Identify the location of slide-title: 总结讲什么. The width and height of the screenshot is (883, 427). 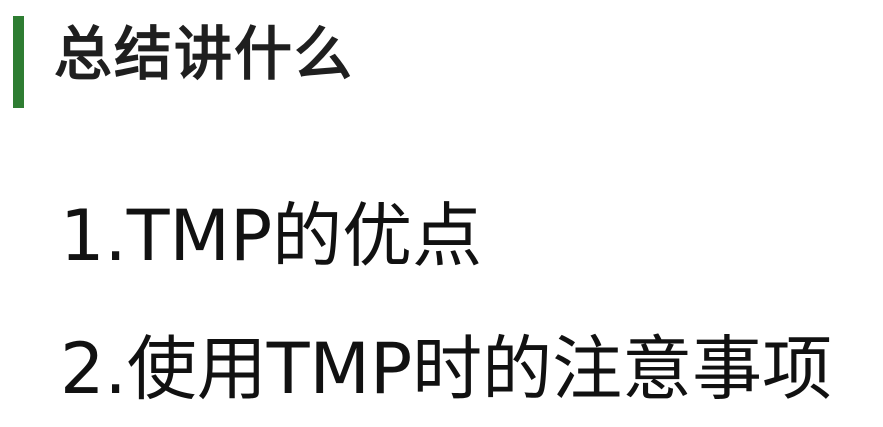
(204, 54).